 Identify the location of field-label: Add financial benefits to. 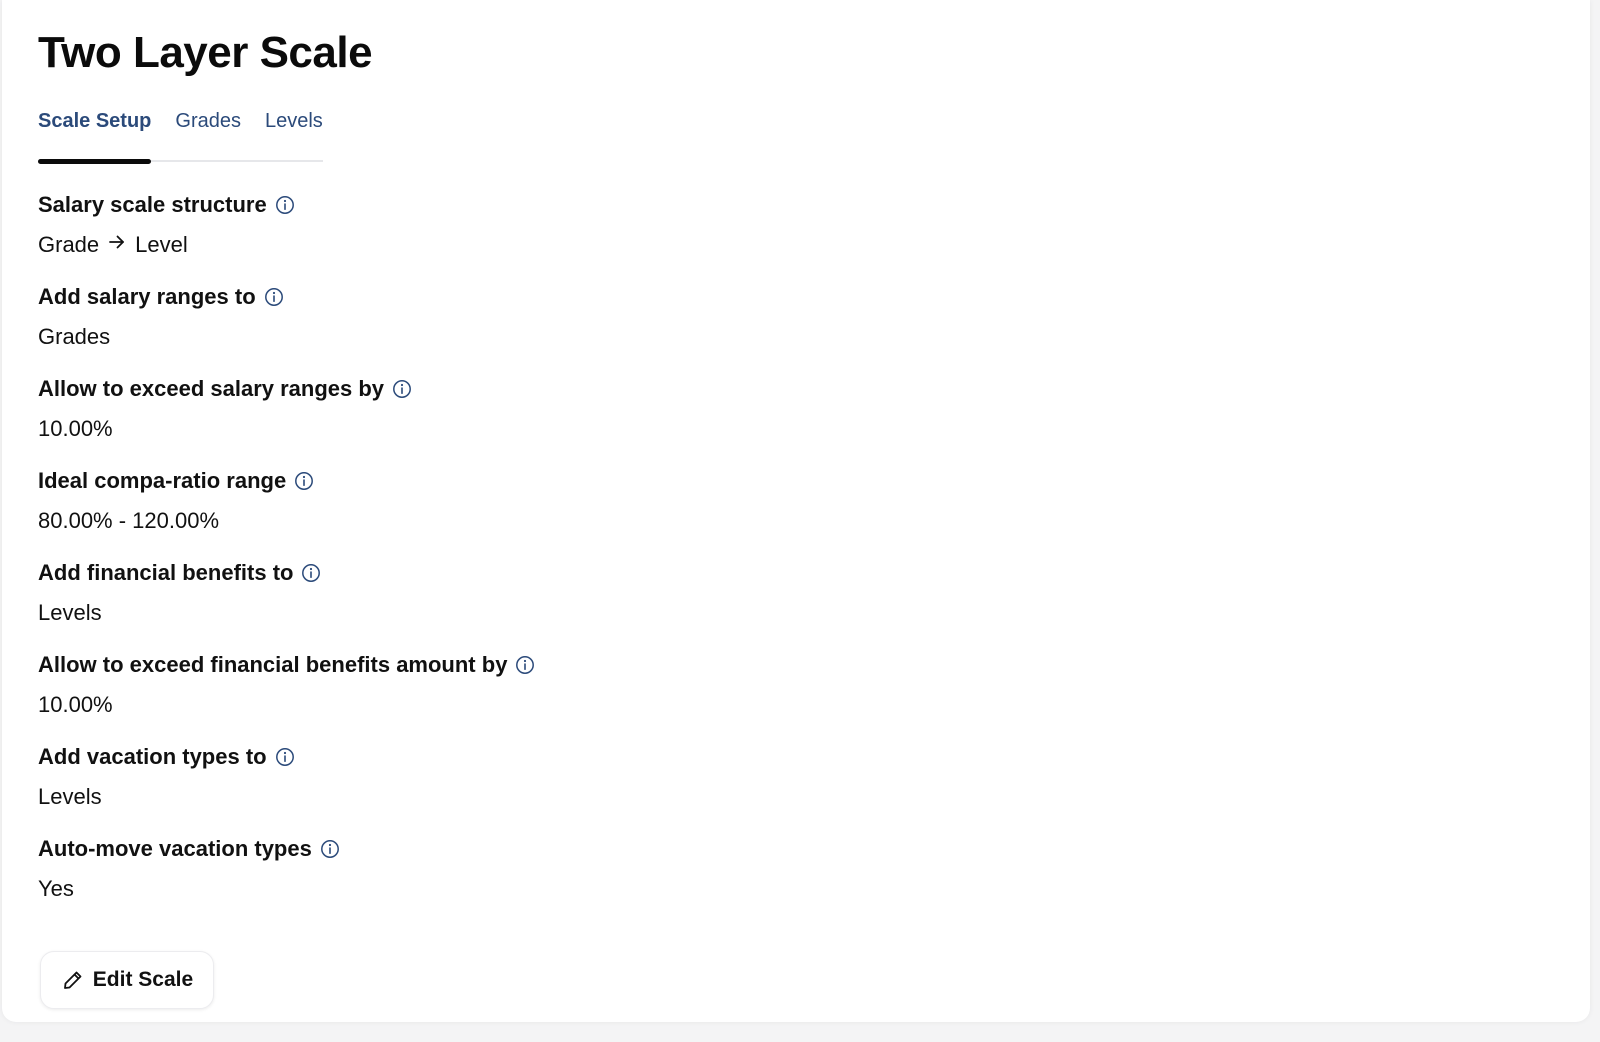
(166, 572).